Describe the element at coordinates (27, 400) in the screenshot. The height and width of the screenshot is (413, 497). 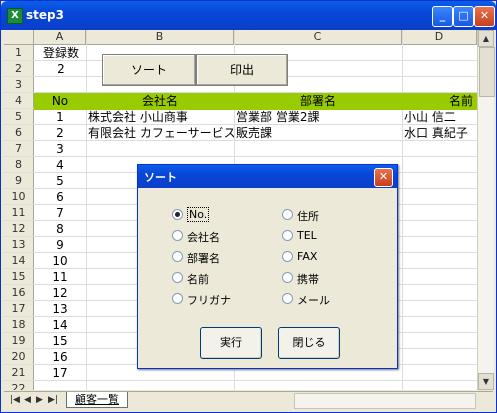
I see `prev-sheet-icon: ◀` at that location.